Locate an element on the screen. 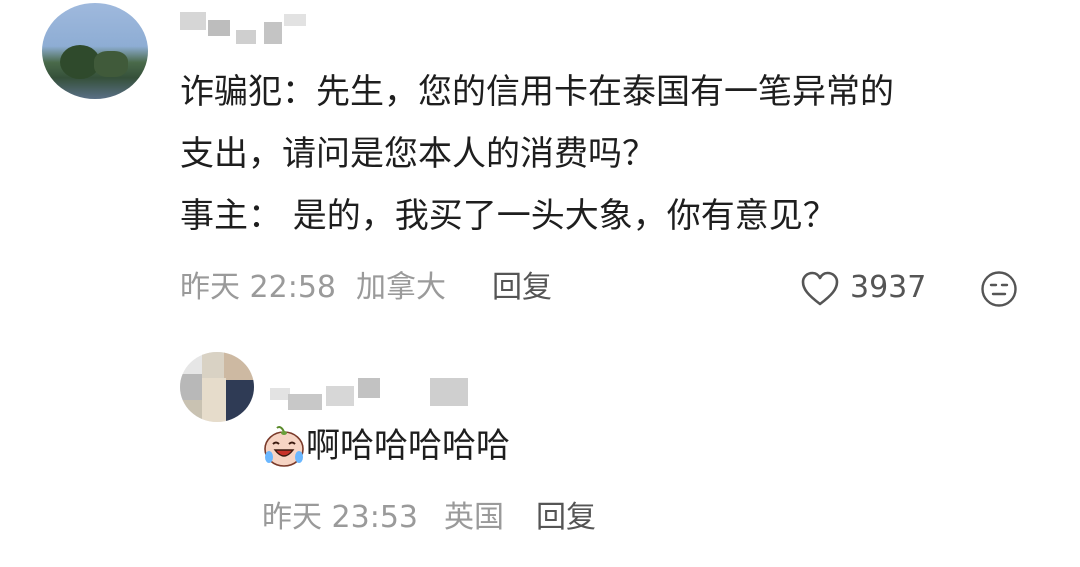  commenter-avatar is located at coordinates (95, 51).